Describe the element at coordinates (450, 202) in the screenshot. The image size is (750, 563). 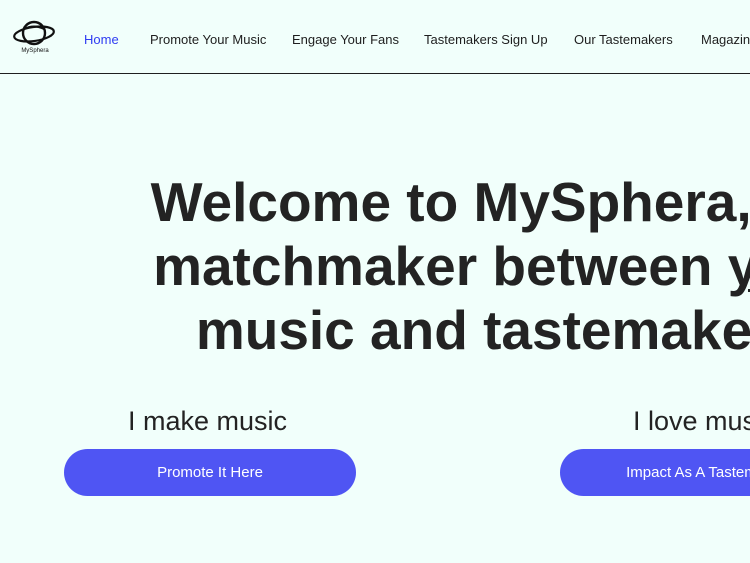
I see `hero-line-1: Welcome to MySphera, the` at that location.